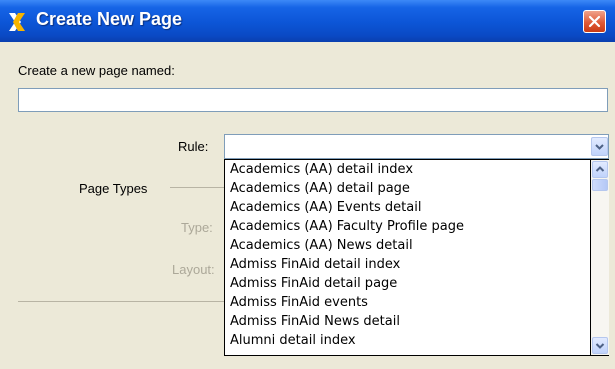 The width and height of the screenshot is (615, 369). I want to click on rule-select, so click(416, 146).